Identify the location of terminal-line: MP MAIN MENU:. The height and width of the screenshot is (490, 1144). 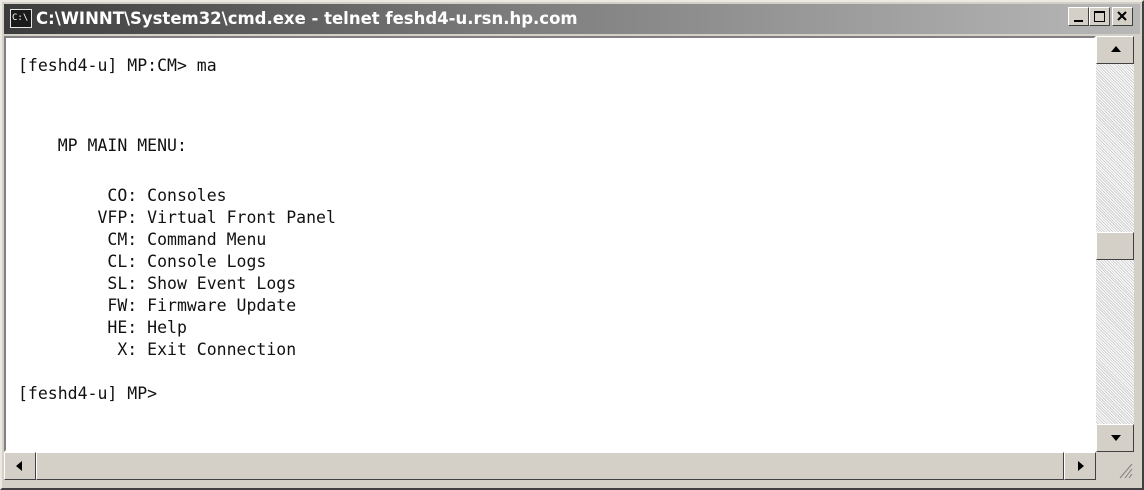
(102, 145).